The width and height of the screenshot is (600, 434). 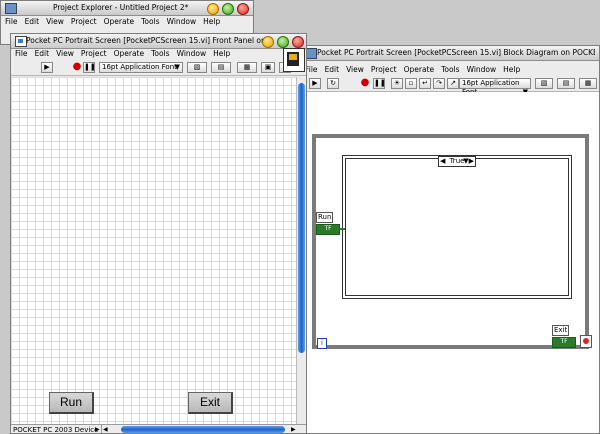 I want to click on case-selector-value: True, so click(x=457, y=161).